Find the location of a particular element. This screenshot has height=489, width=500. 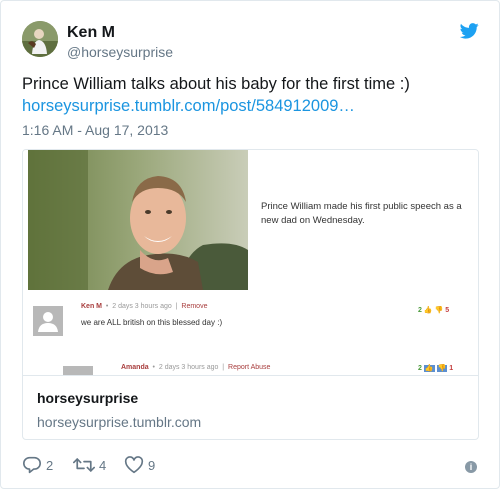

card-title: horseysurprise is located at coordinates (87, 398).